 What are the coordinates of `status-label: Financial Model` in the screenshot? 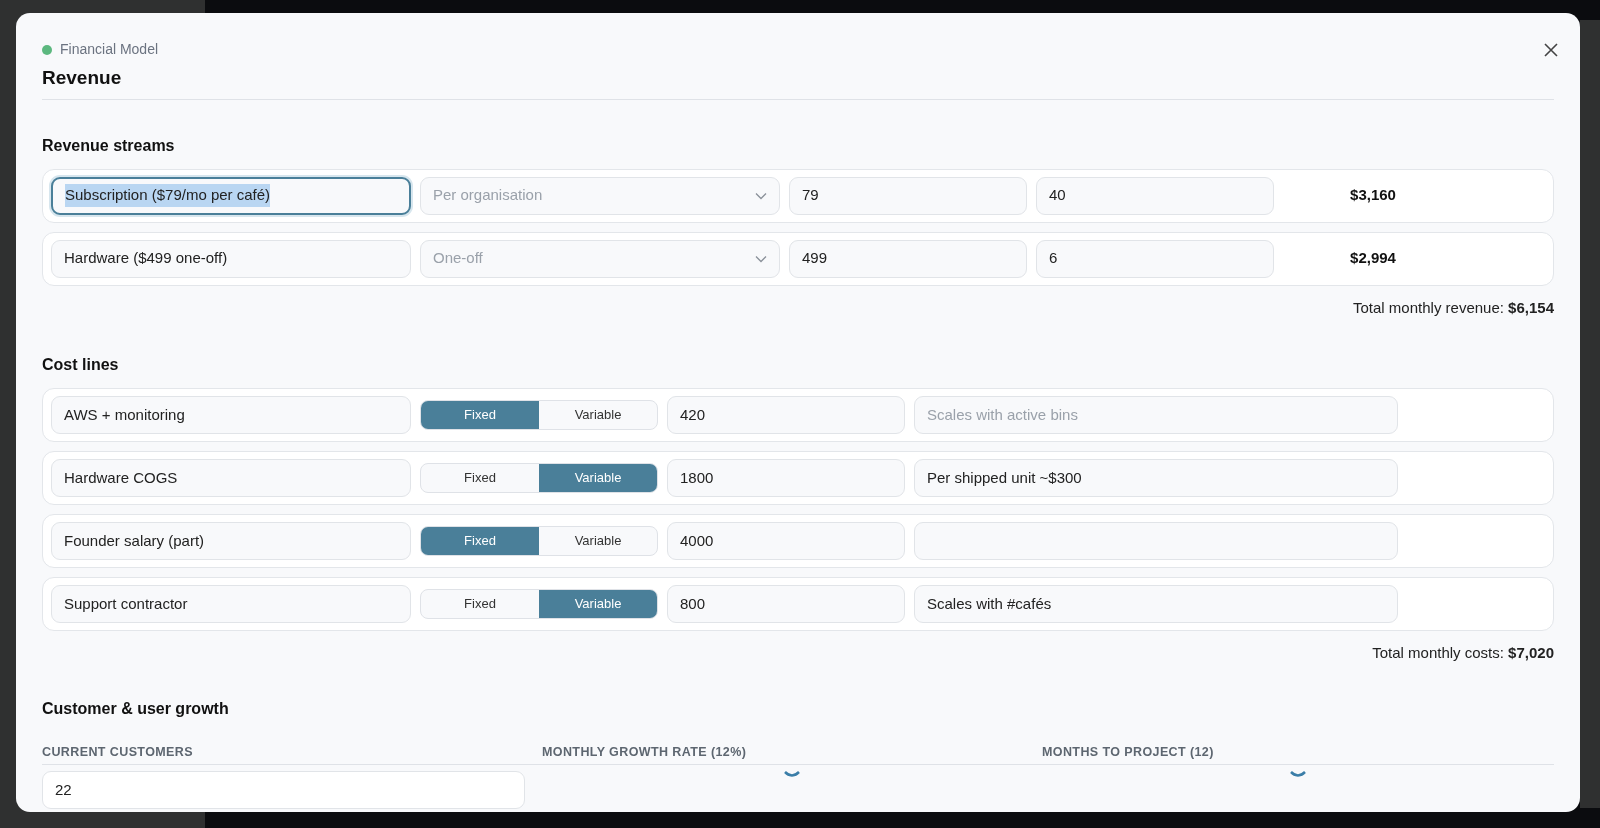 It's located at (109, 49).